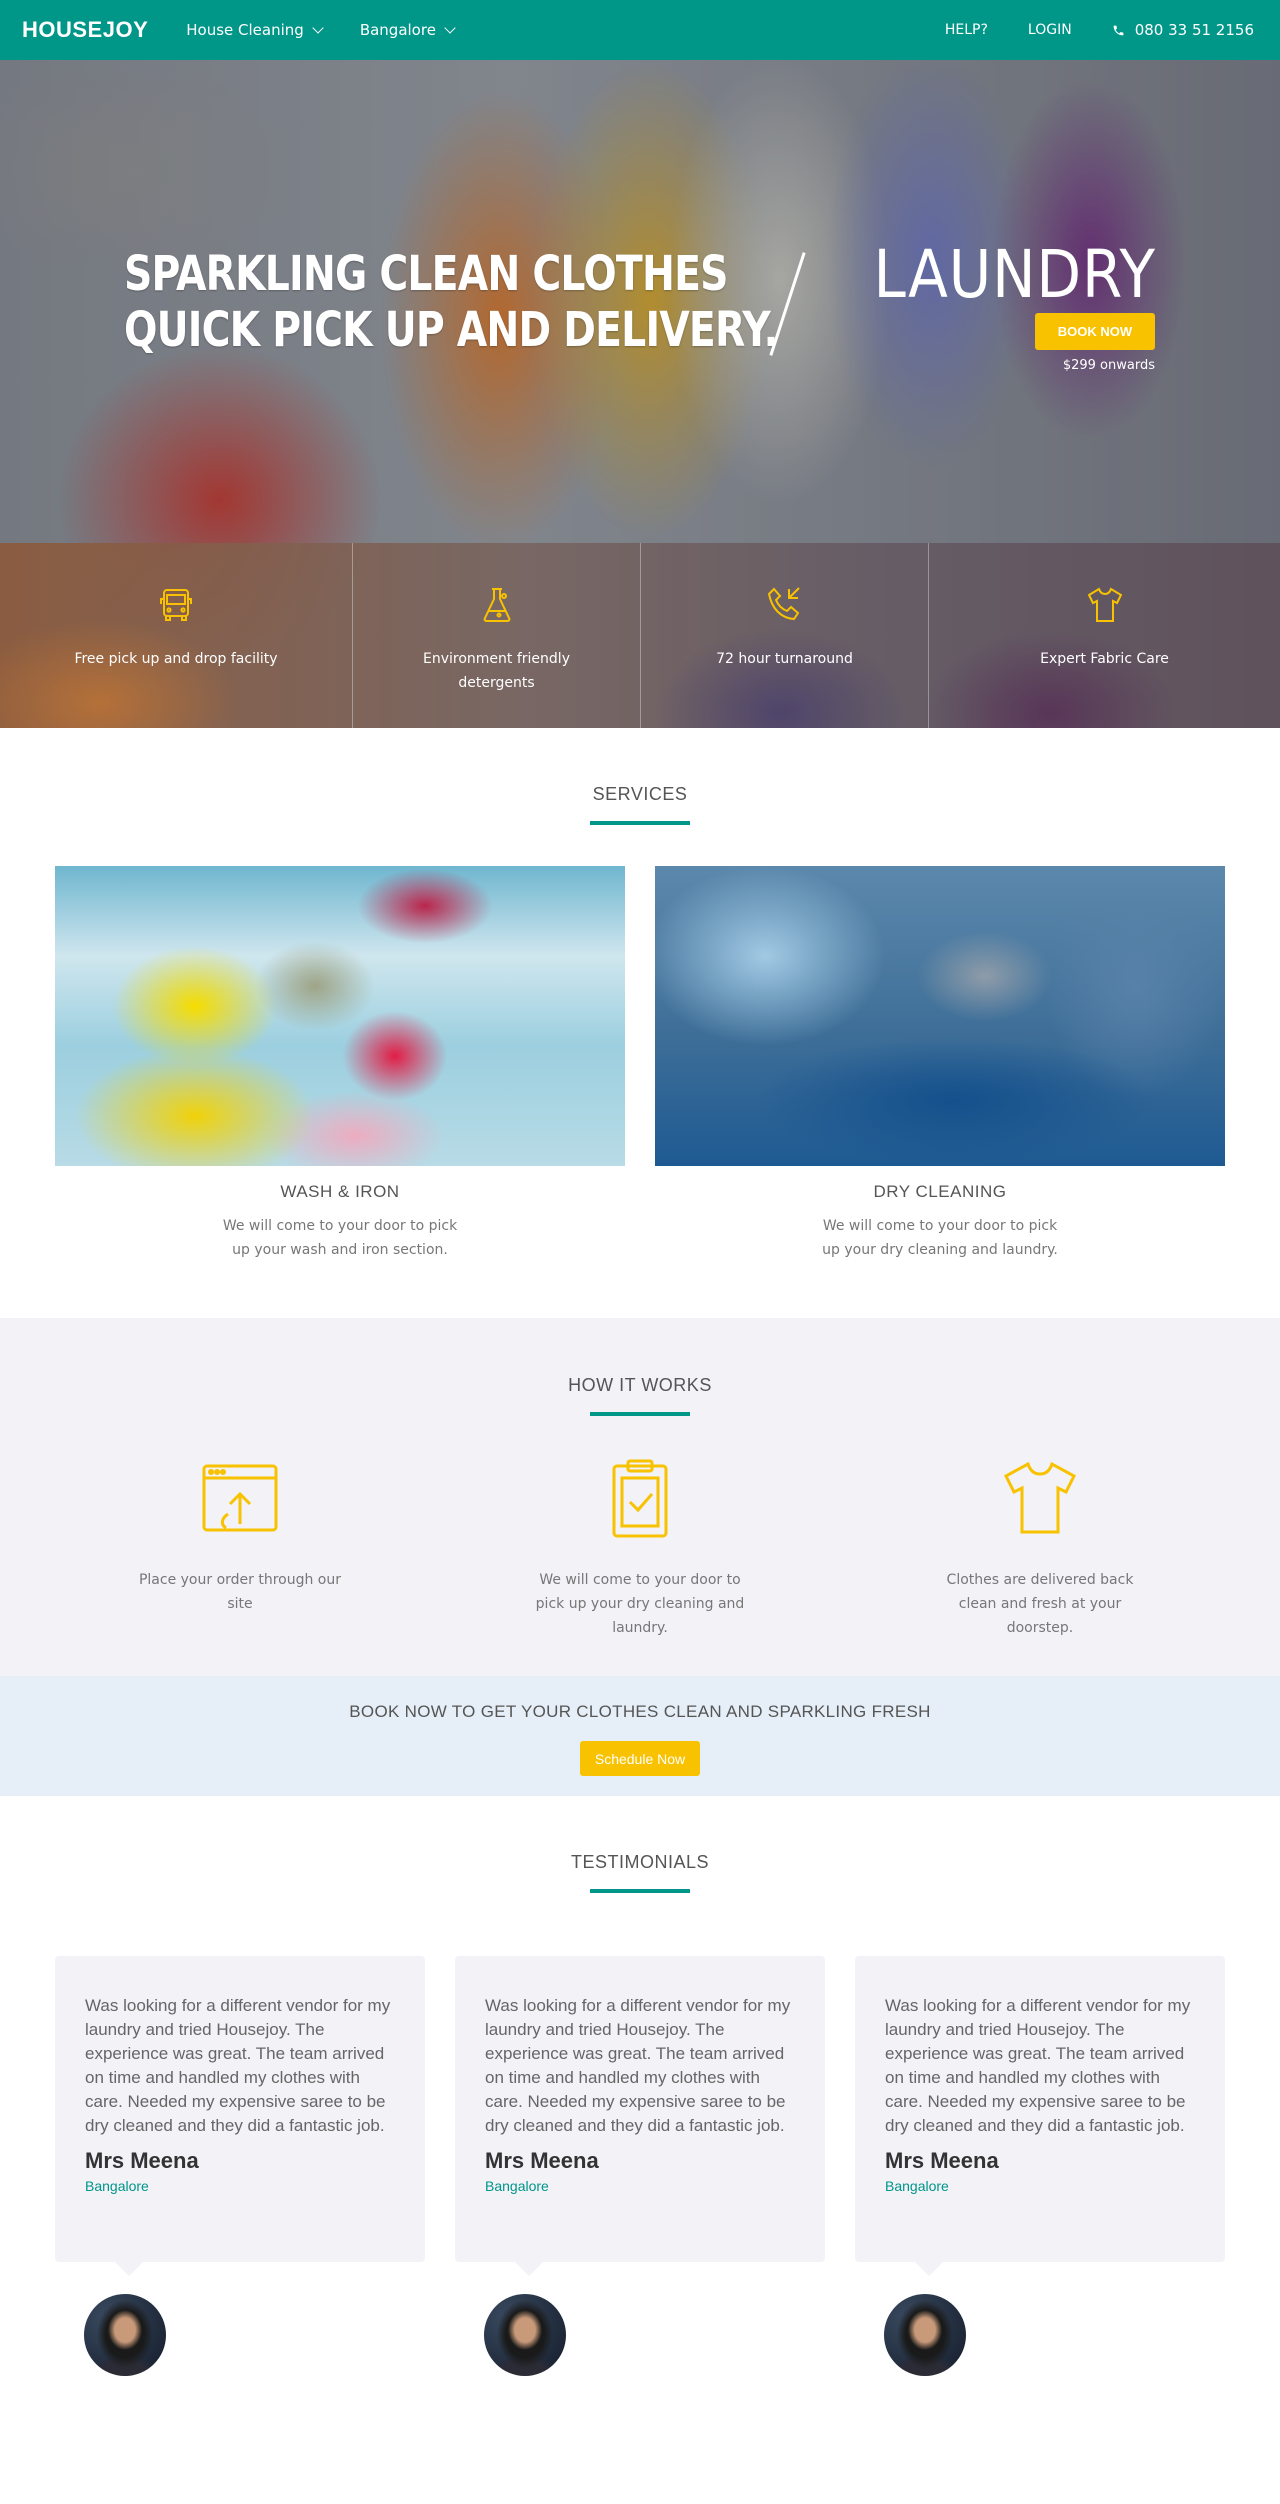 The height and width of the screenshot is (2504, 1280). Describe the element at coordinates (640, 823) in the screenshot. I see `services-title-underline` at that location.